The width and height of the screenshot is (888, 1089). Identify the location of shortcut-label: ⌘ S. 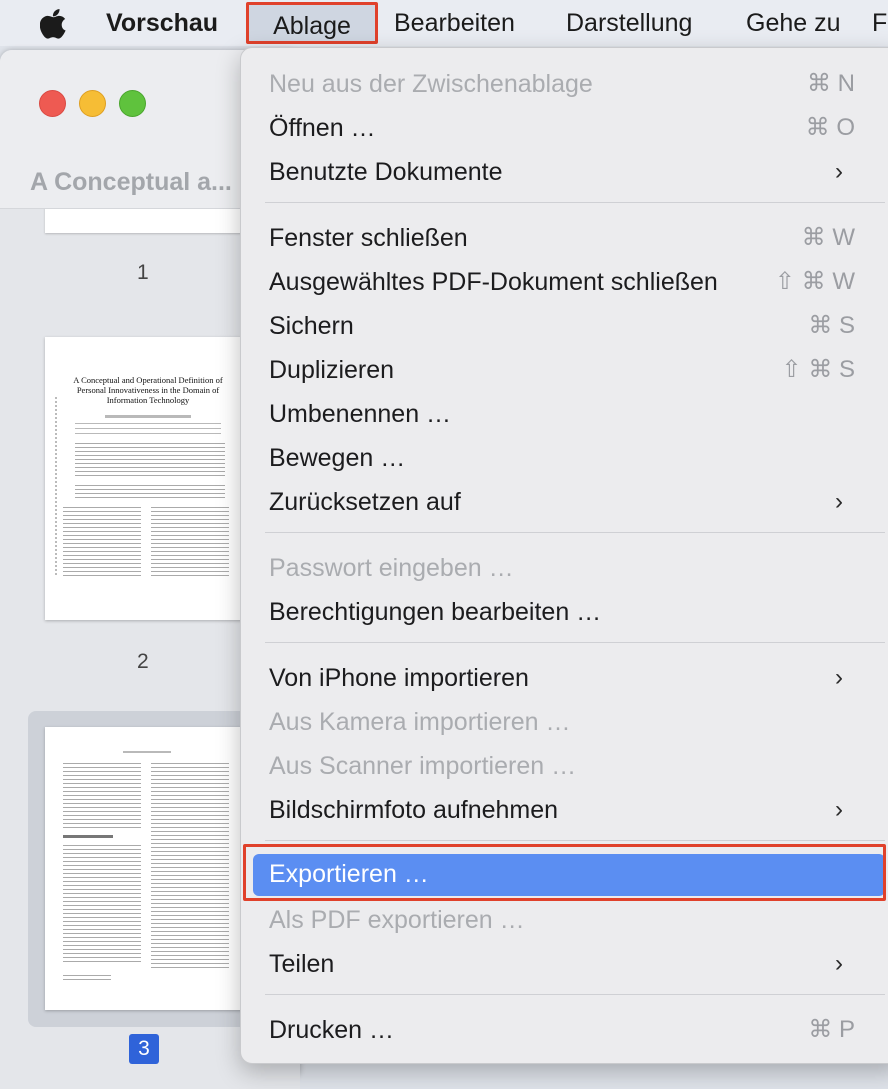
(831, 325).